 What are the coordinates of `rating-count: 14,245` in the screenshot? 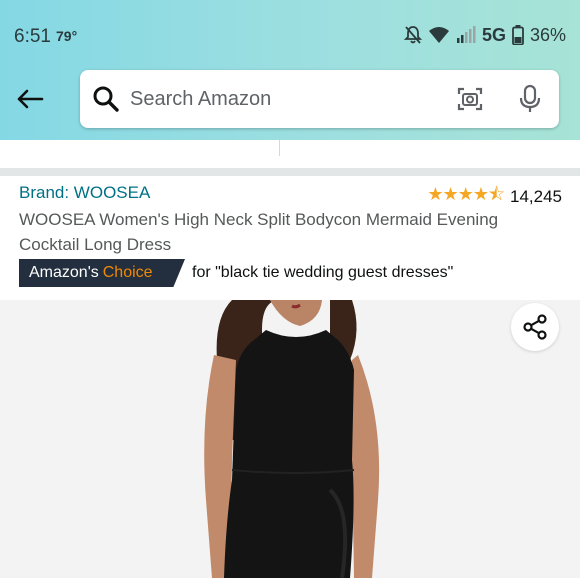 It's located at (536, 196).